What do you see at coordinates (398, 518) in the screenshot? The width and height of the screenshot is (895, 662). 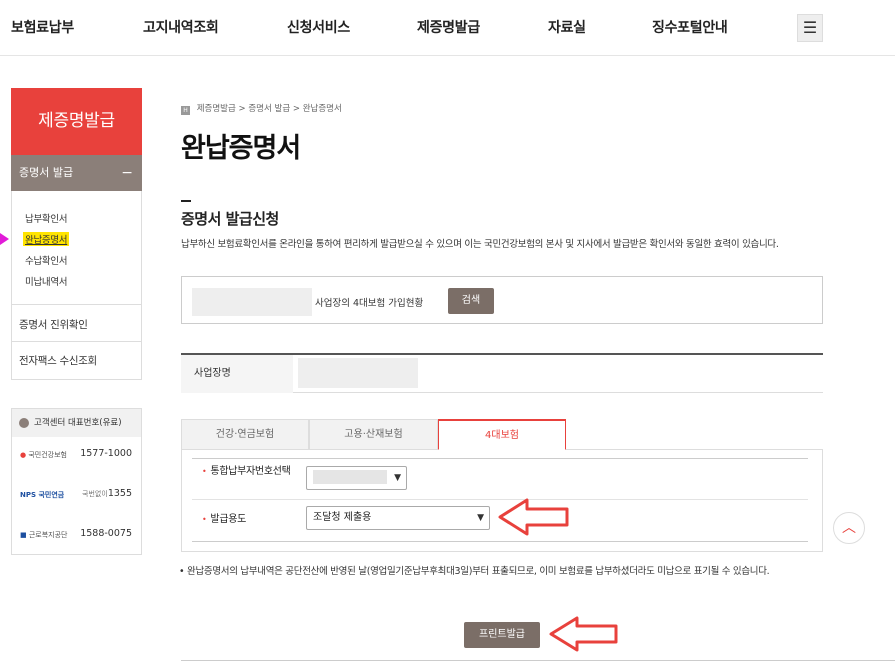 I see `purpose-select: 조달청 제출용 ▼` at bounding box center [398, 518].